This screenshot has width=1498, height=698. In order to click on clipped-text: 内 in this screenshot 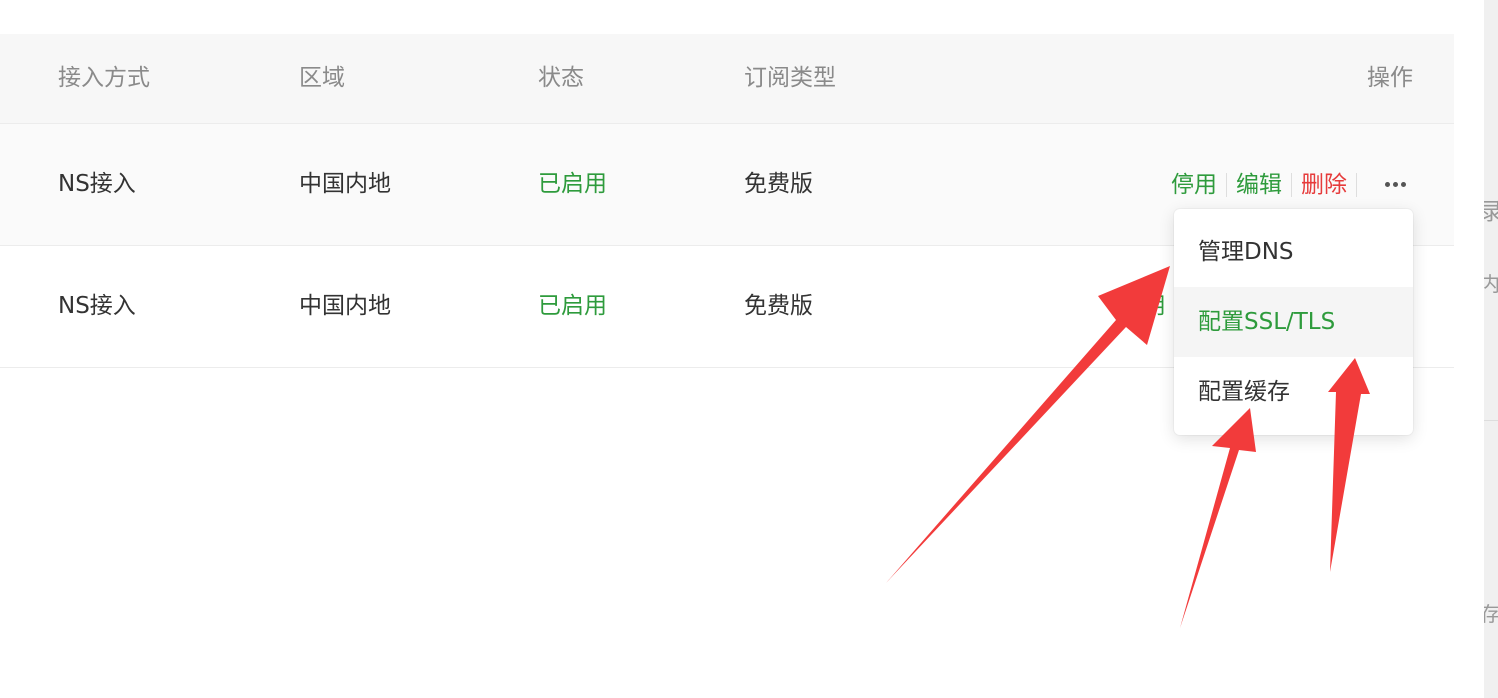, I will do `click(1491, 284)`.